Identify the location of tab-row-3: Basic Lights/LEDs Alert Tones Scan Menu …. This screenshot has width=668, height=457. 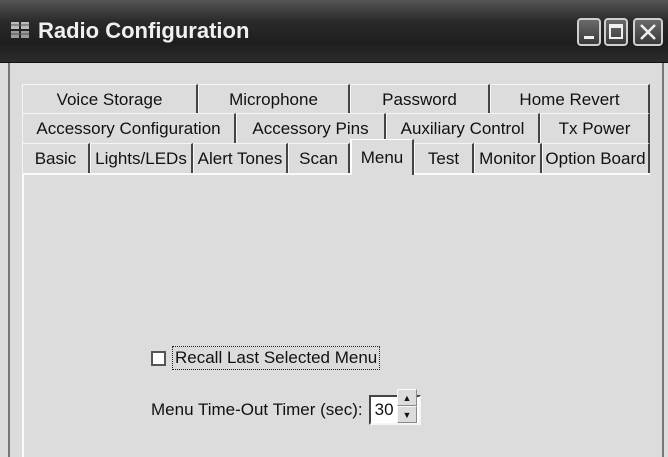
(336, 157).